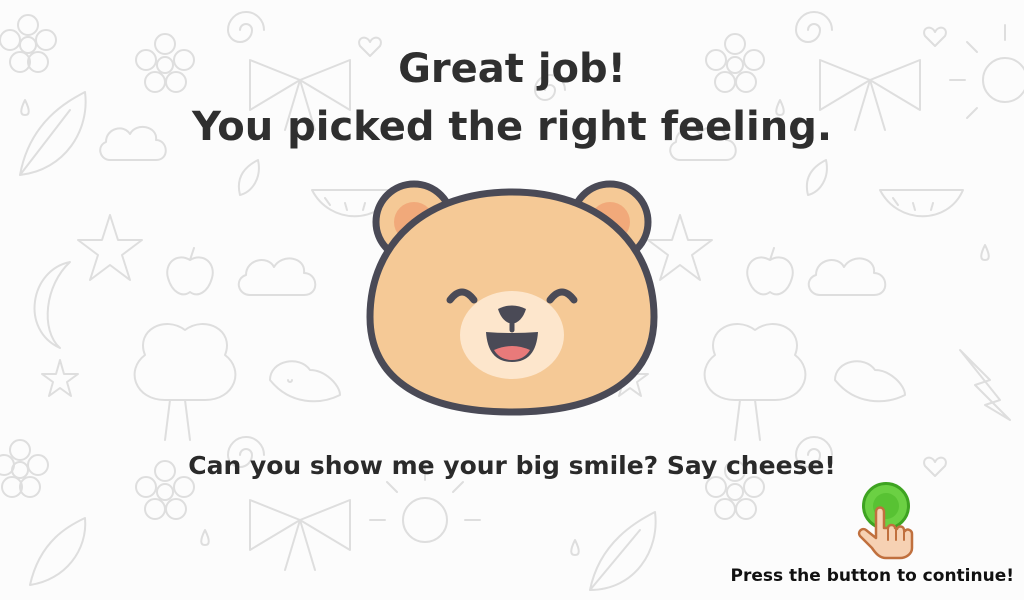  I want to click on bow-doodle, so click(300, 535).